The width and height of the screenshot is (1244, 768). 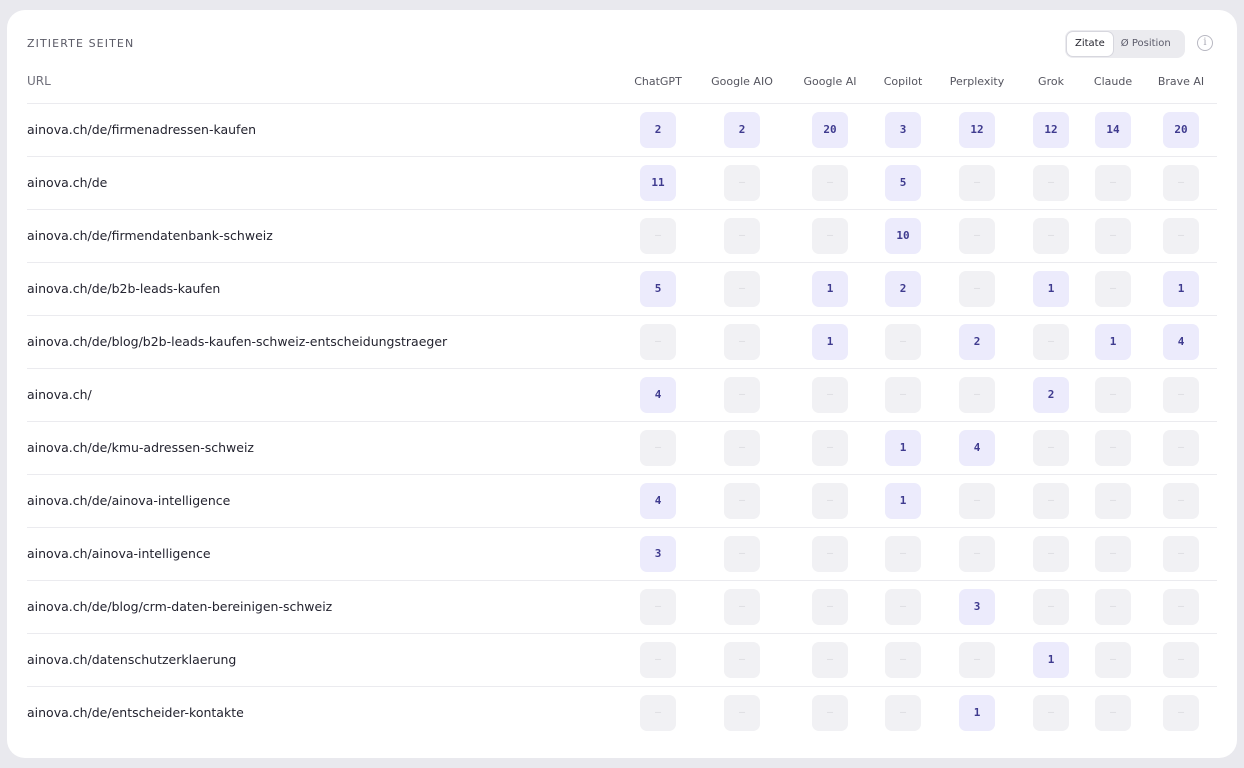 I want to click on citation-count-cell: 11, so click(x=658, y=183).